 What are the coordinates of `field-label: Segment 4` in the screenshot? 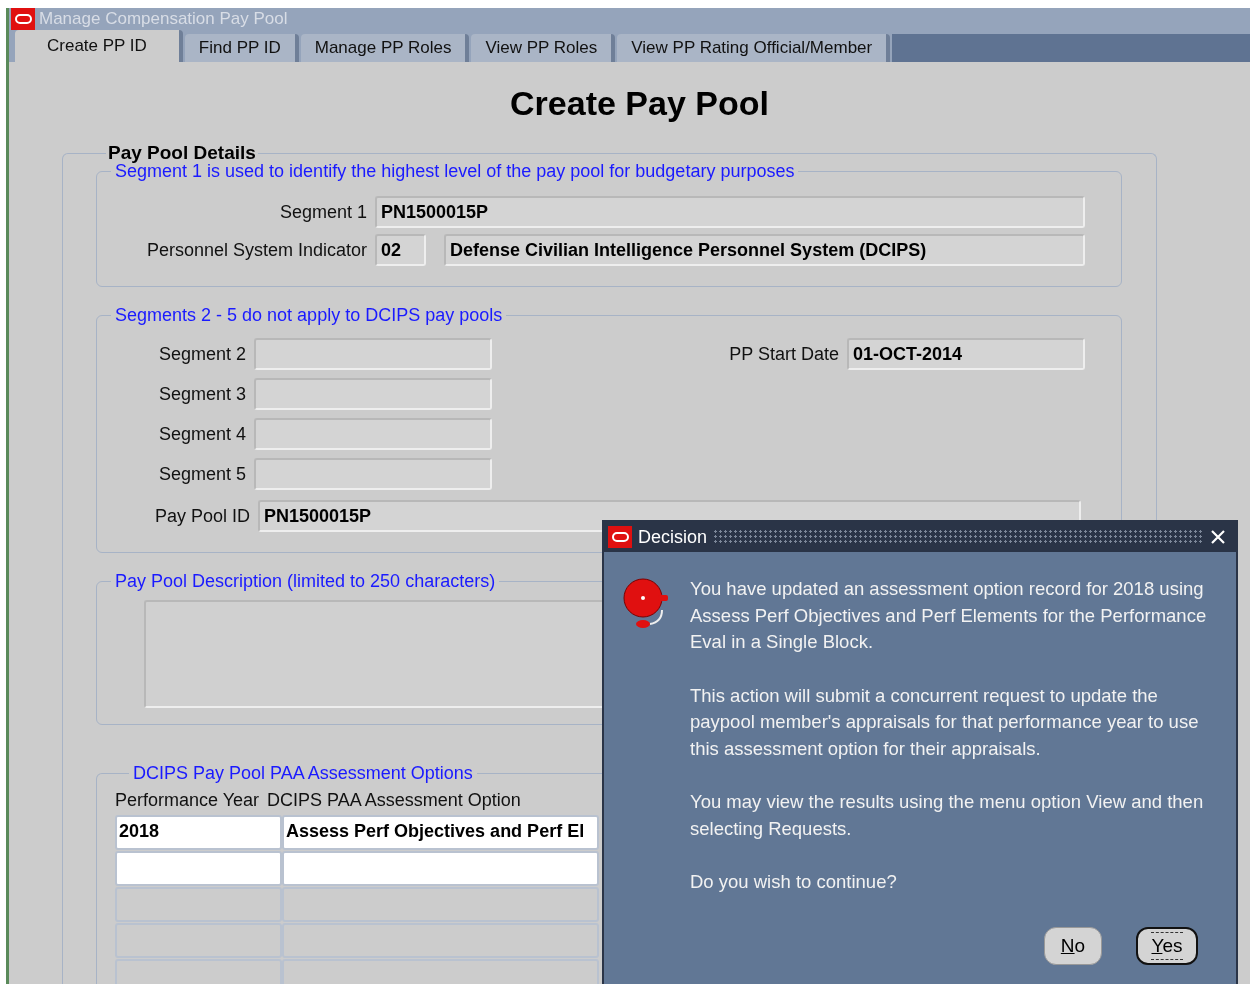 It's located at (202, 434).